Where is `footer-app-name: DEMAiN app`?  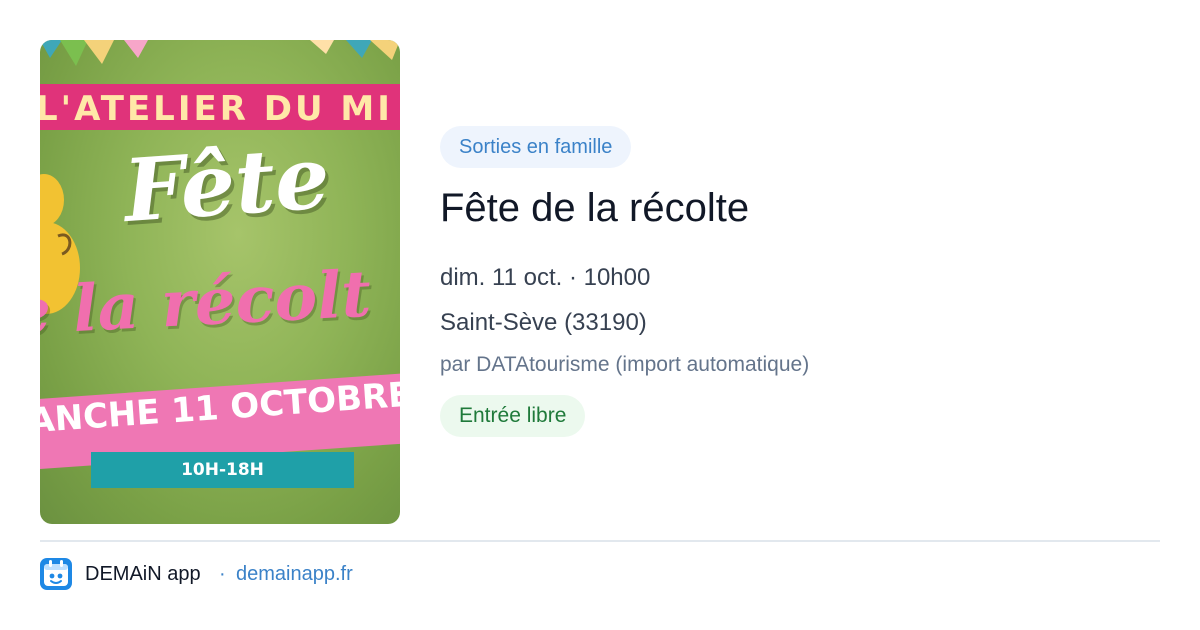 footer-app-name: DEMAiN app is located at coordinates (143, 574).